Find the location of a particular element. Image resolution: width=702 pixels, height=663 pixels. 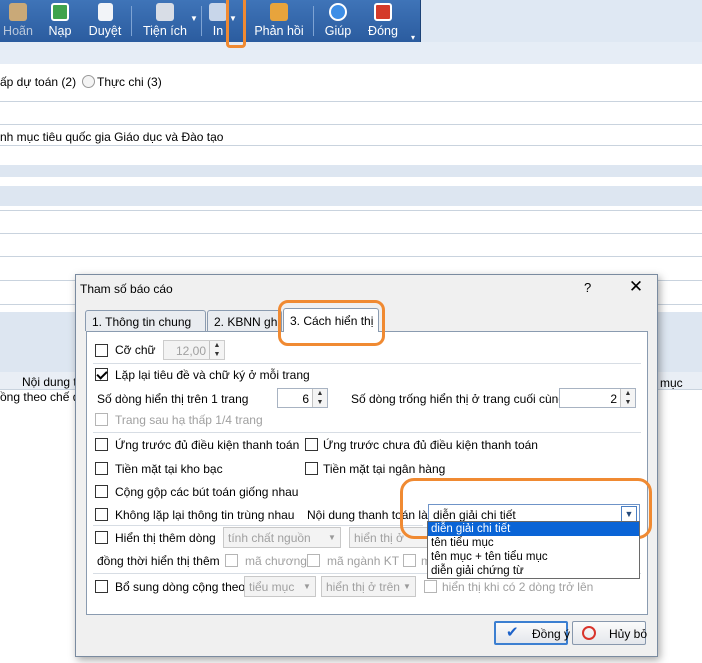

grid-row-text: ồng theo chế đ is located at coordinates (40, 397).